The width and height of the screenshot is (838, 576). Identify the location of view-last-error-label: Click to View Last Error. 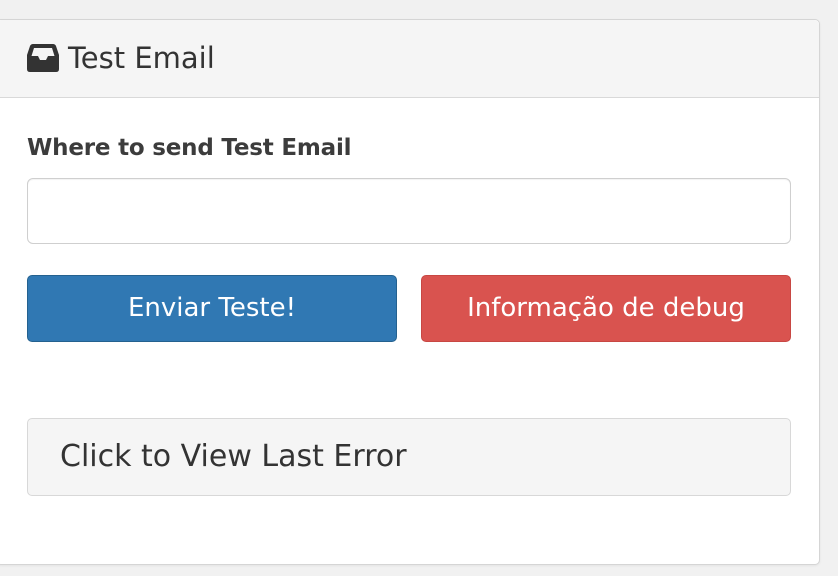
(233, 456).